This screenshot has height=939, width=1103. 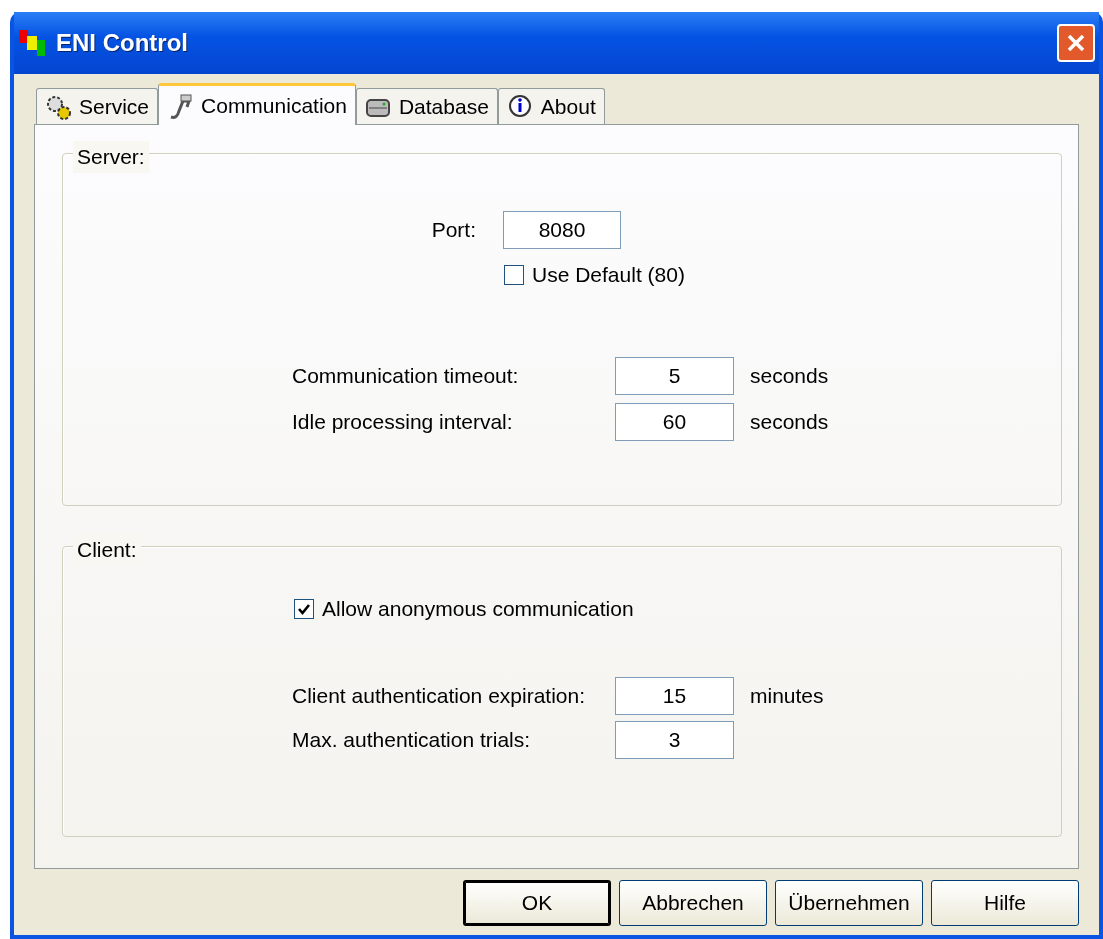 I want to click on tab: Communication, so click(x=257, y=104).